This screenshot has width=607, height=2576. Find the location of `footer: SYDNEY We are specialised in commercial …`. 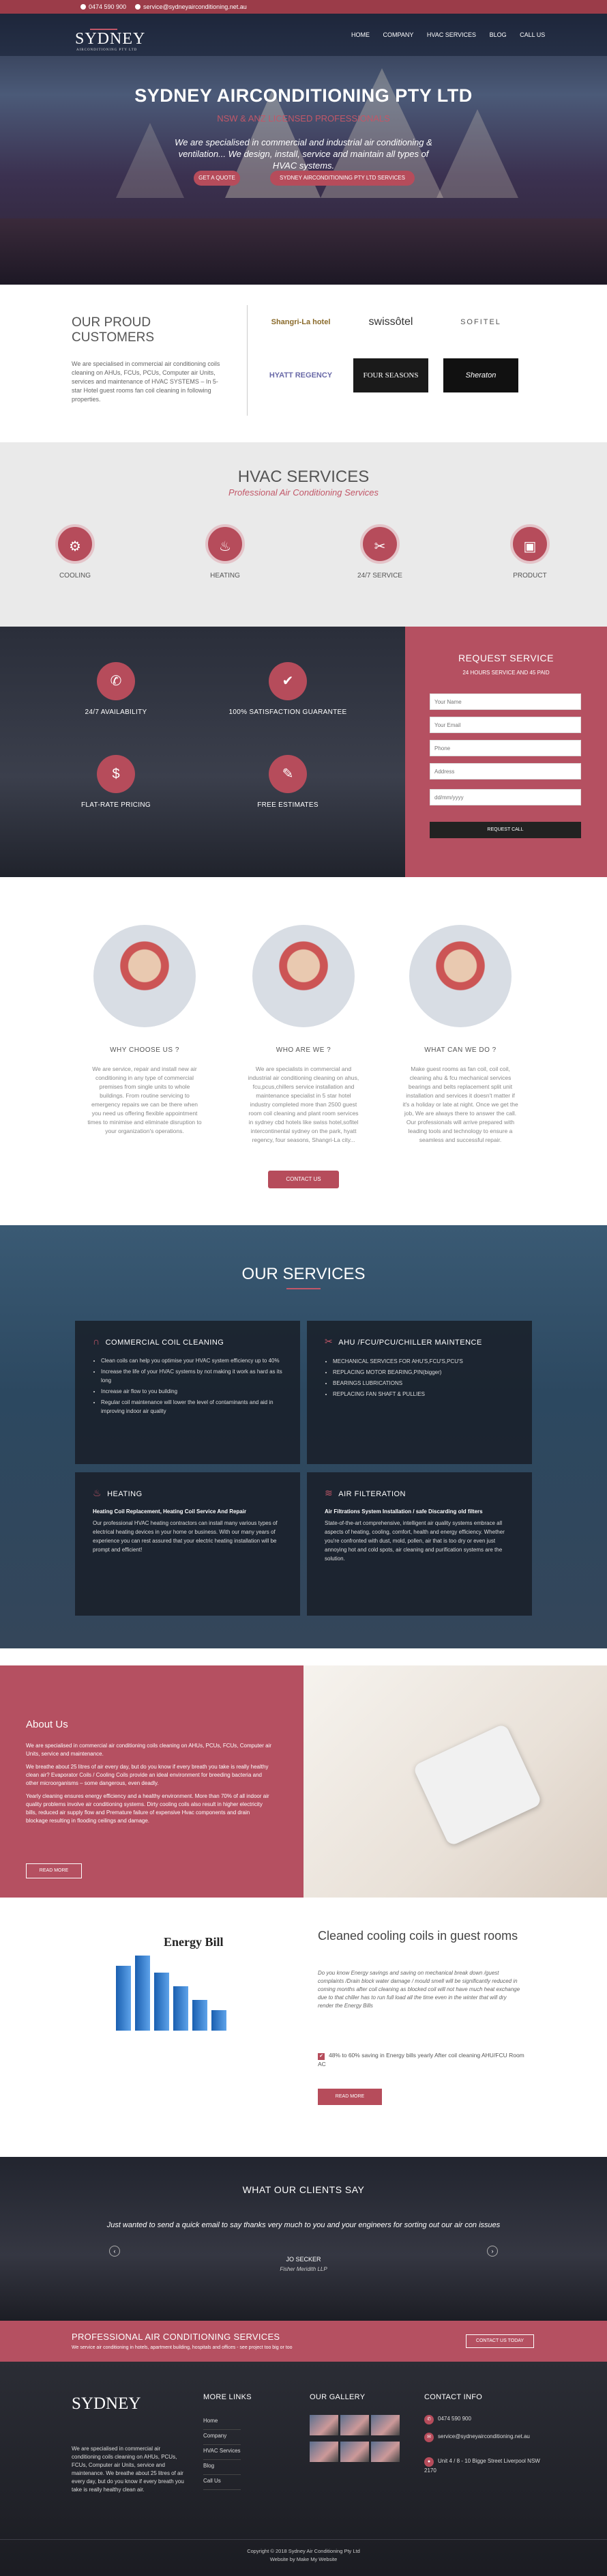

footer: SYDNEY We are specialised in commercial … is located at coordinates (303, 2469).